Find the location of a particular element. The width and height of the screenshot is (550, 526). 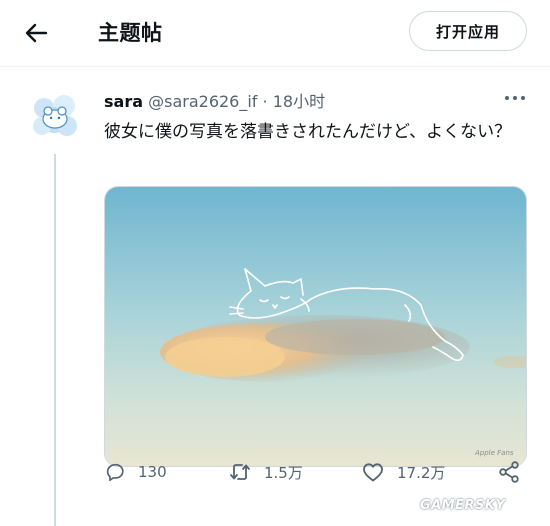

author-name: sara is located at coordinates (123, 101).